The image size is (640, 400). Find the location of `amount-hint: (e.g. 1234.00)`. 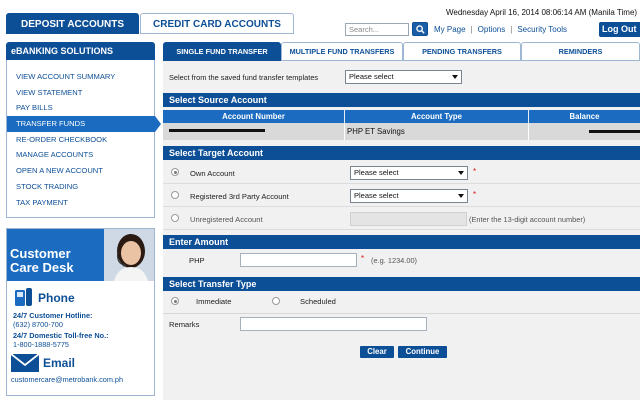

amount-hint: (e.g. 1234.00) is located at coordinates (394, 260).